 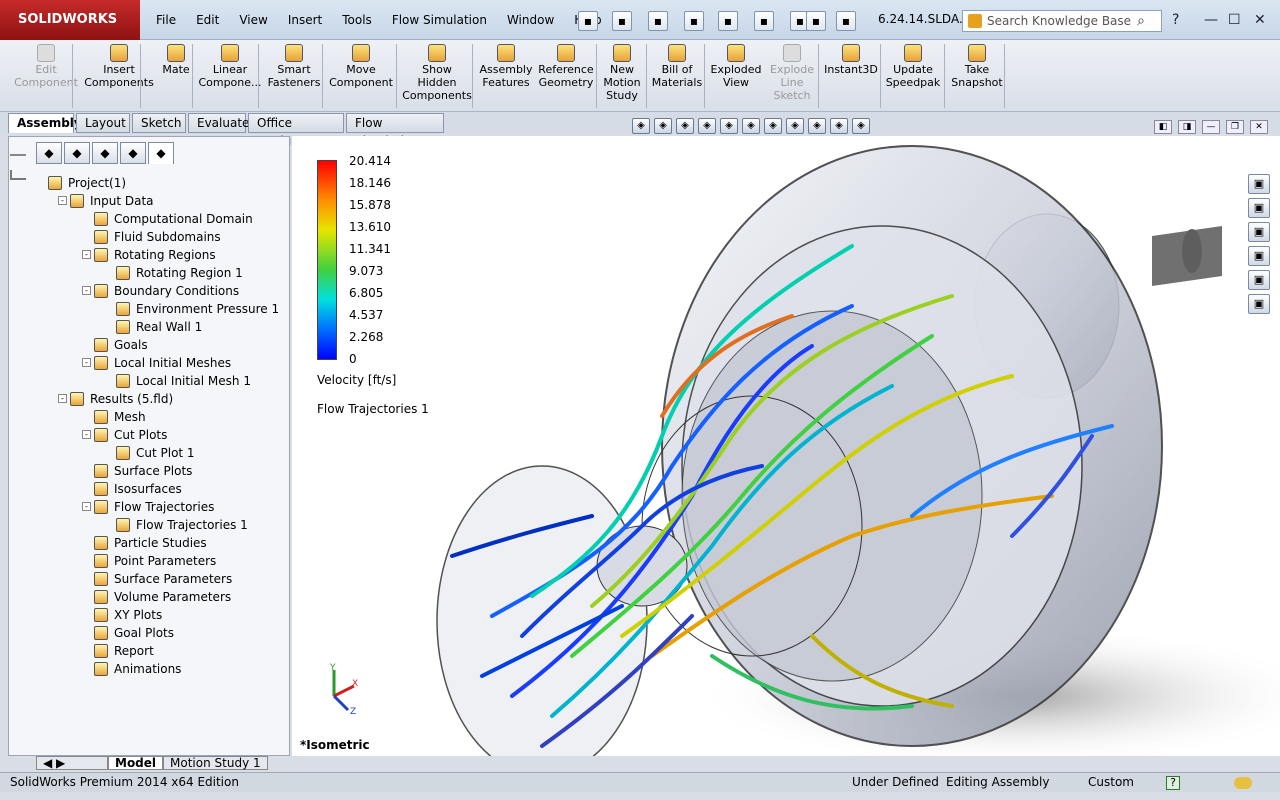 I want to click on property-manager-icon: ◆, so click(x=77, y=153).